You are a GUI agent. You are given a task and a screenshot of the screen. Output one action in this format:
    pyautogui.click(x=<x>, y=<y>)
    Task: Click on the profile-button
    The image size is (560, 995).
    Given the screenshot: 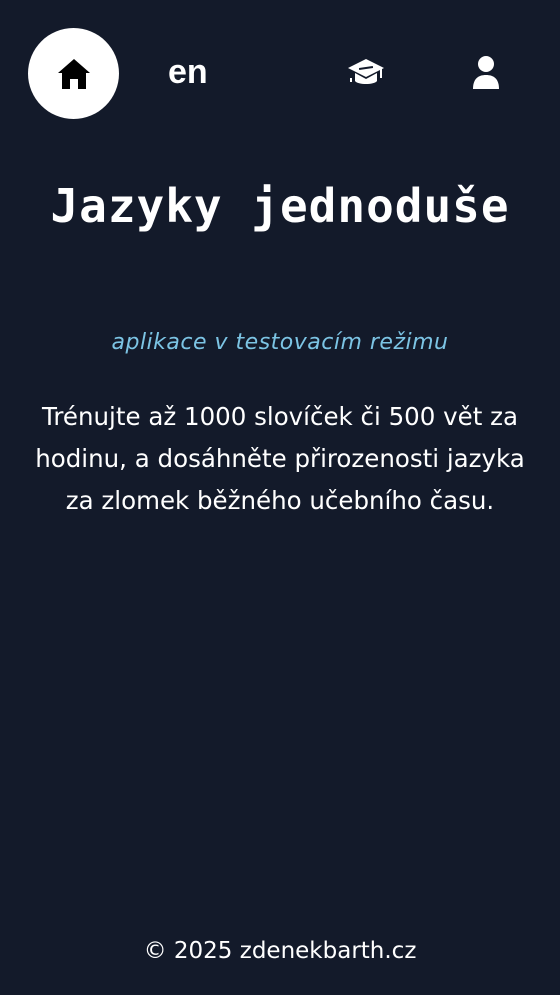 What is the action you would take?
    pyautogui.click(x=486, y=73)
    